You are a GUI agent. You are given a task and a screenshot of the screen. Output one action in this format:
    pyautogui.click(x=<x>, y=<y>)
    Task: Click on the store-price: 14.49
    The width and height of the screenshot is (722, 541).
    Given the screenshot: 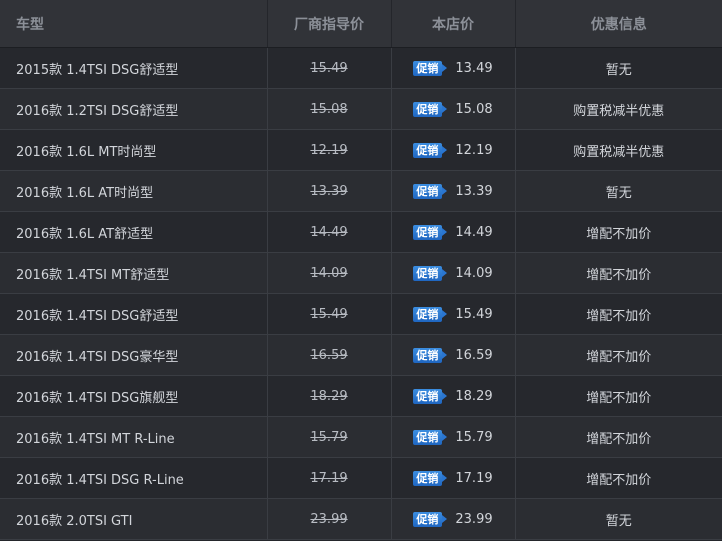 What is the action you would take?
    pyautogui.click(x=474, y=232)
    